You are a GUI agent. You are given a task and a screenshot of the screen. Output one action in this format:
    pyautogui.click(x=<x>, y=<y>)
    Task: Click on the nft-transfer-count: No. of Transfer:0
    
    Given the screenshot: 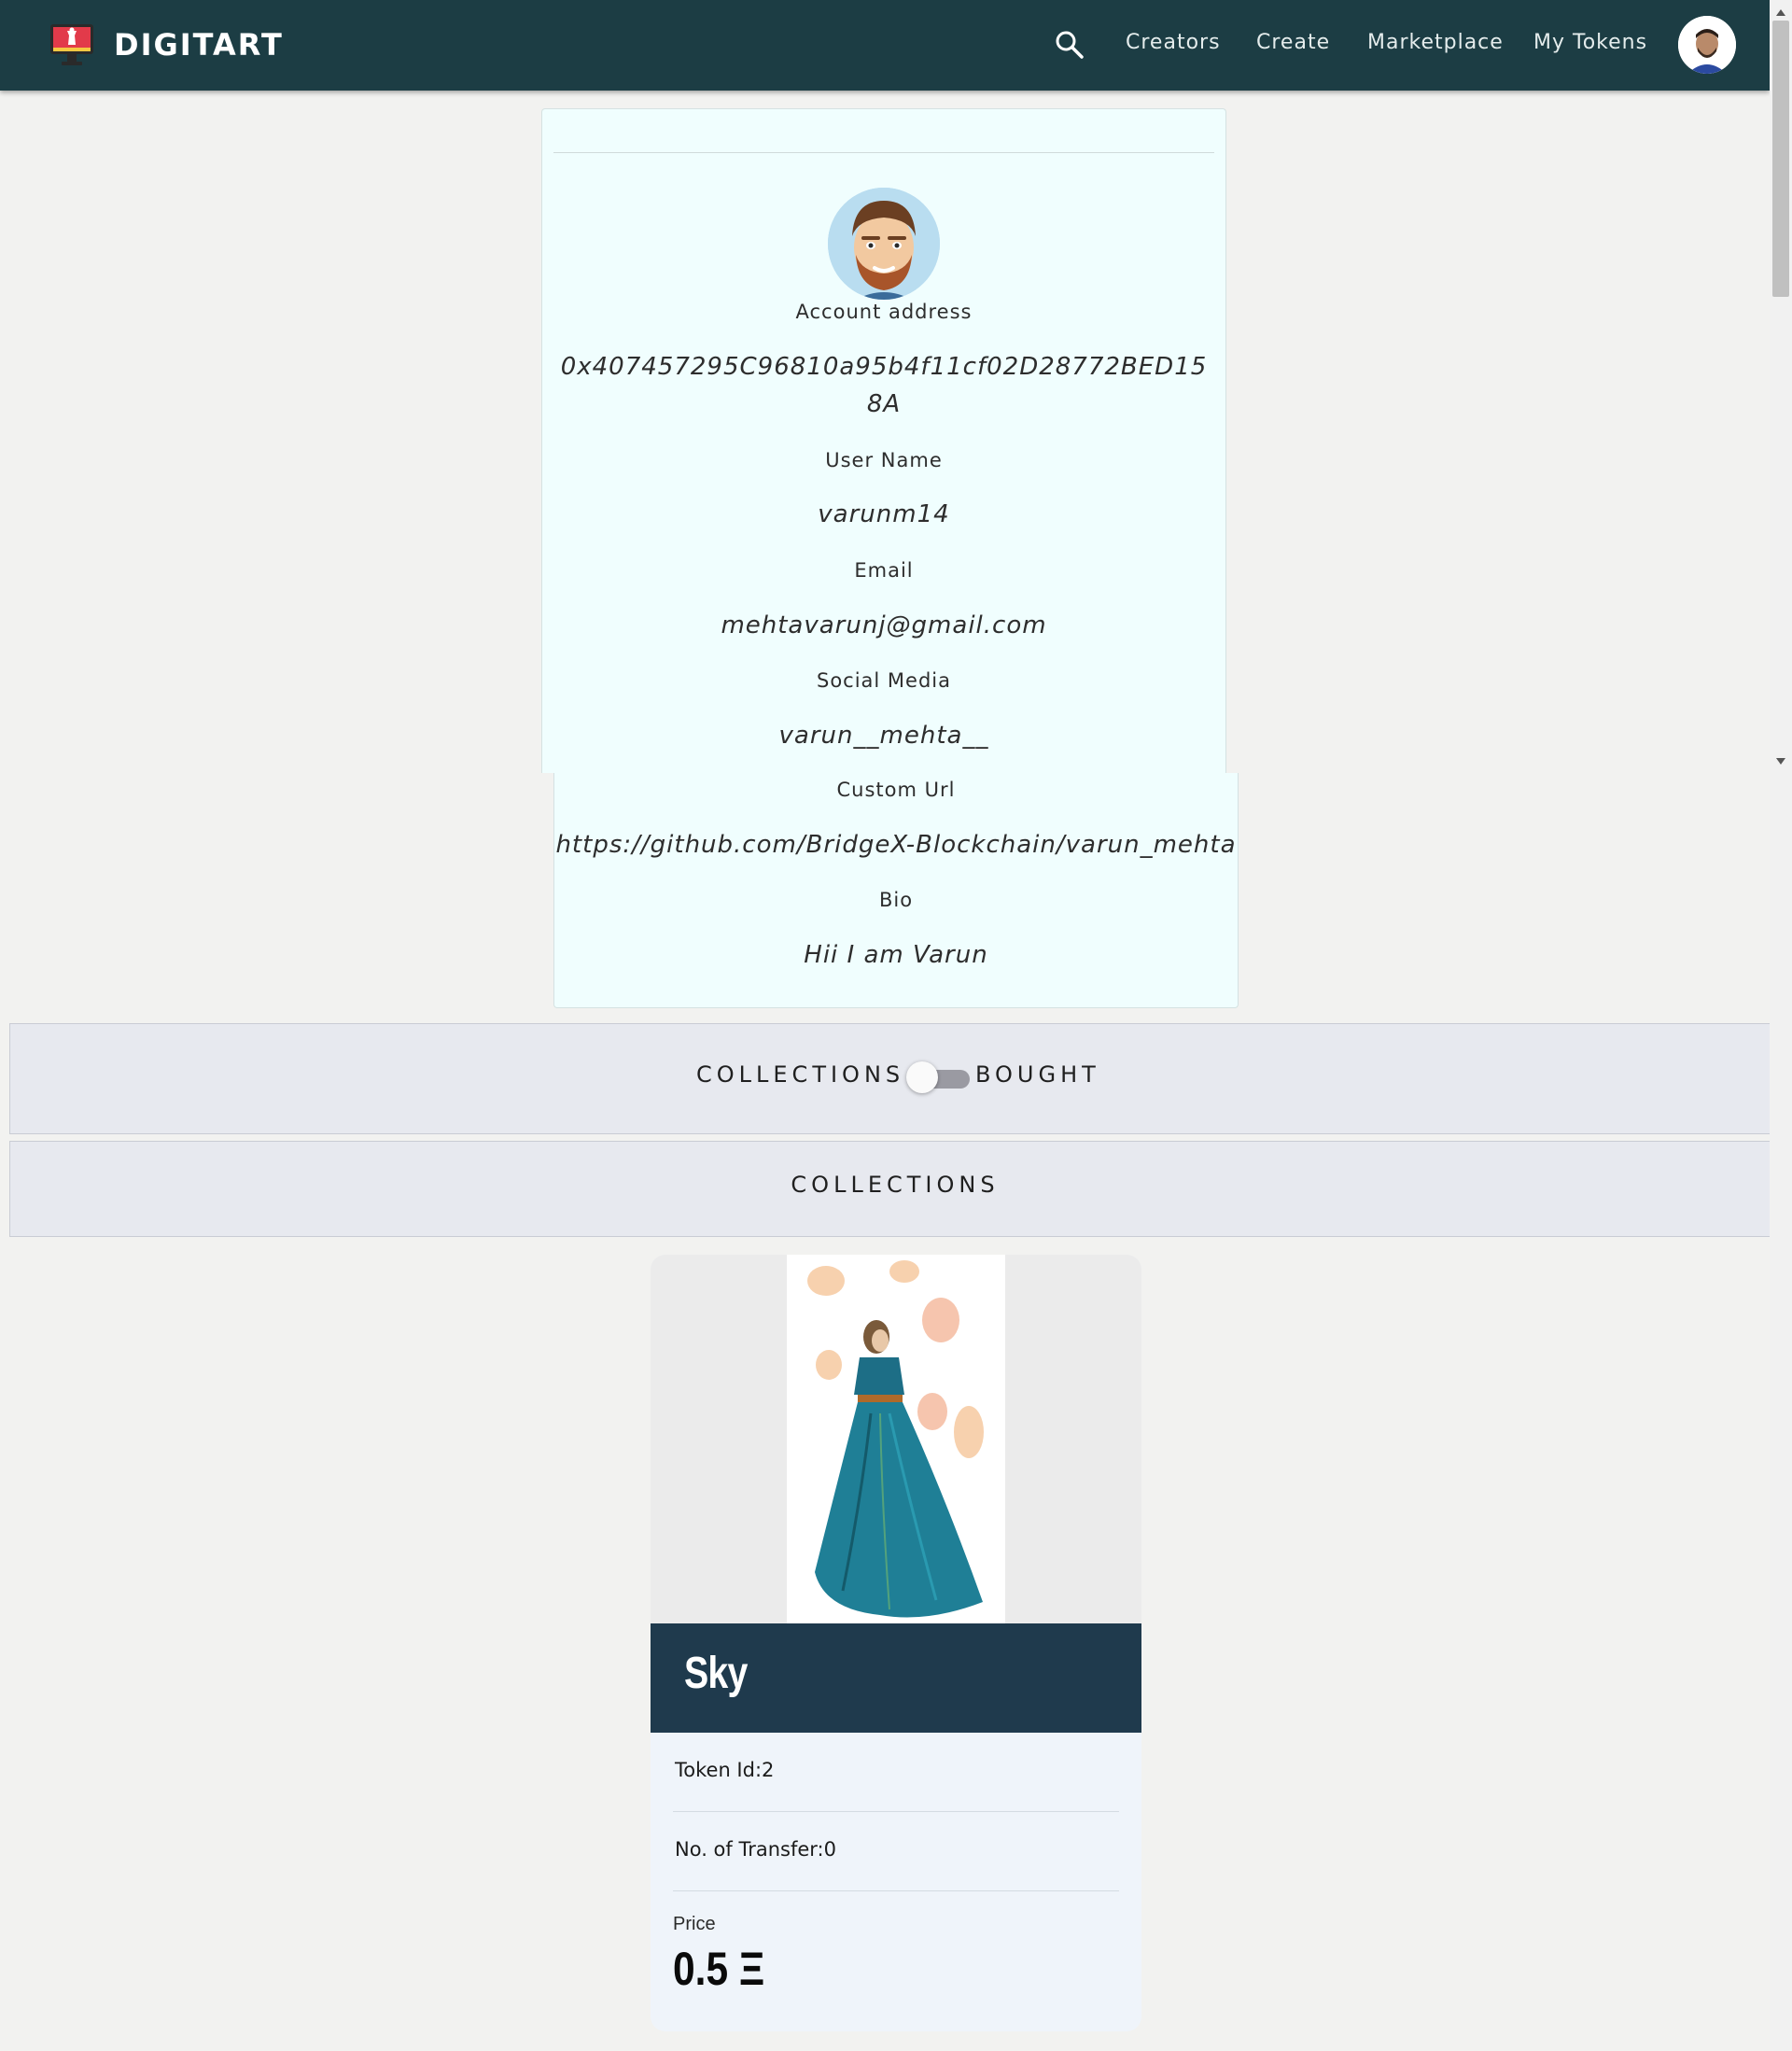 What is the action you would take?
    pyautogui.click(x=755, y=1849)
    